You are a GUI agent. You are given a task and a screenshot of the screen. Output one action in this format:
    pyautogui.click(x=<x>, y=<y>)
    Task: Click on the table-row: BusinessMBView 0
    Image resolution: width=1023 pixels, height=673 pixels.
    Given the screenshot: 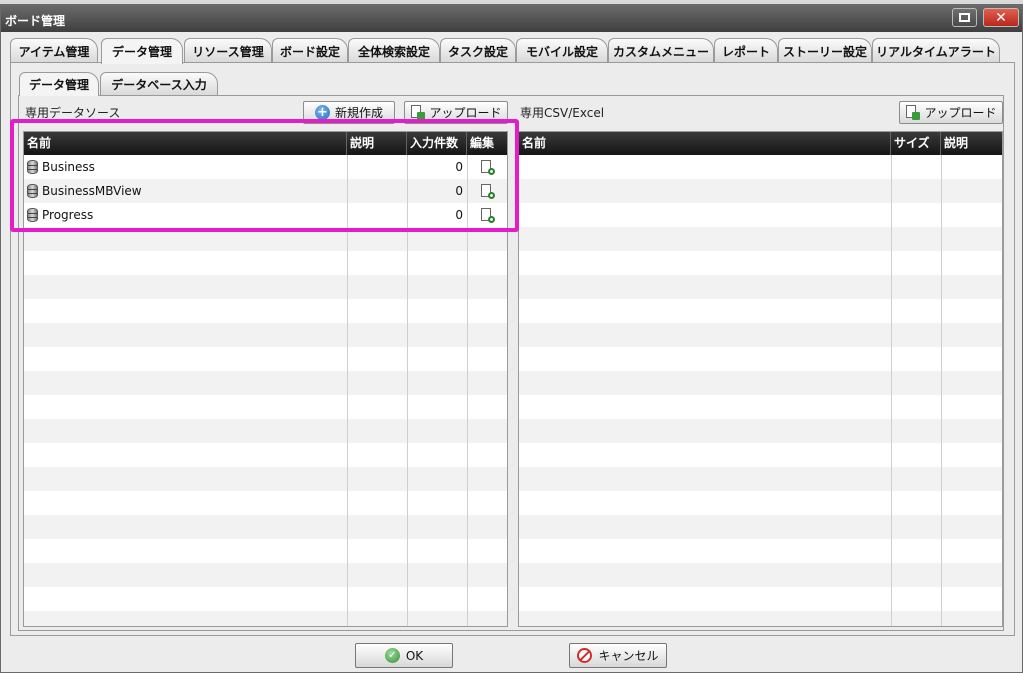 What is the action you would take?
    pyautogui.click(x=265, y=191)
    